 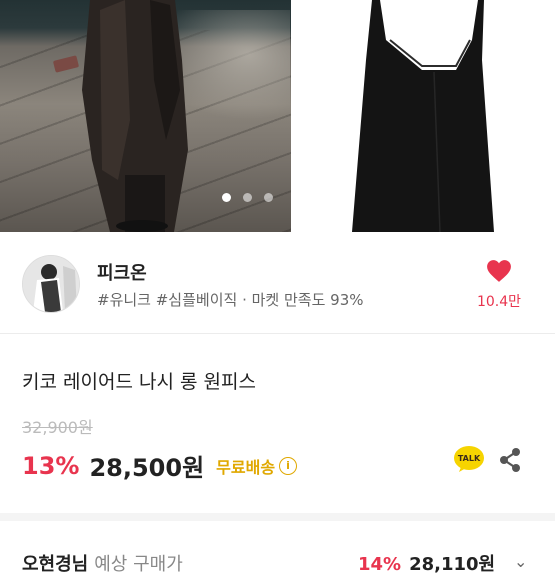 I want to click on discount-rate: 13%, so click(x=51, y=465).